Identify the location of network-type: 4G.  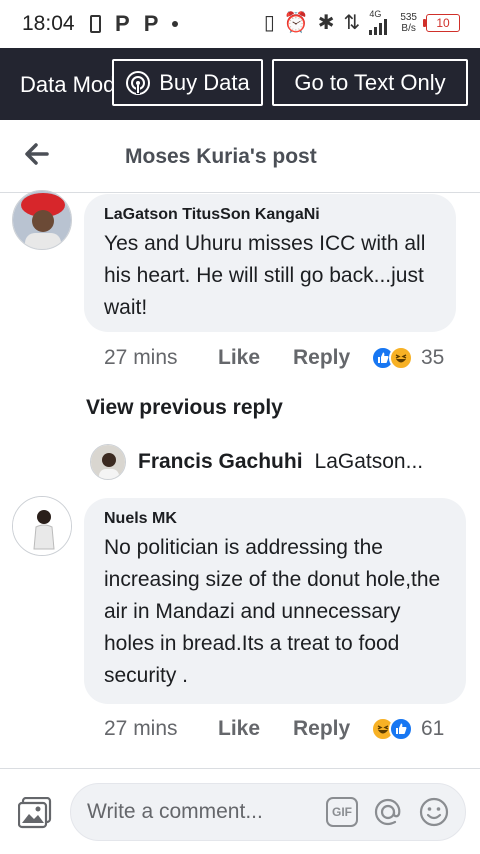
(375, 14).